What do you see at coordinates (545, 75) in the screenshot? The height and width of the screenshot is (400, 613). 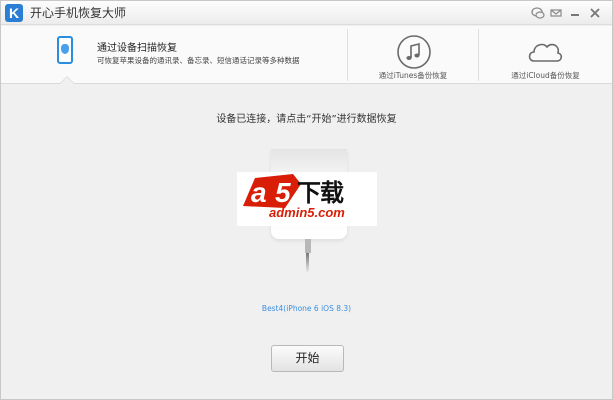 I see `tab-icloud-backup-label: 通过iCloud备份恢复` at bounding box center [545, 75].